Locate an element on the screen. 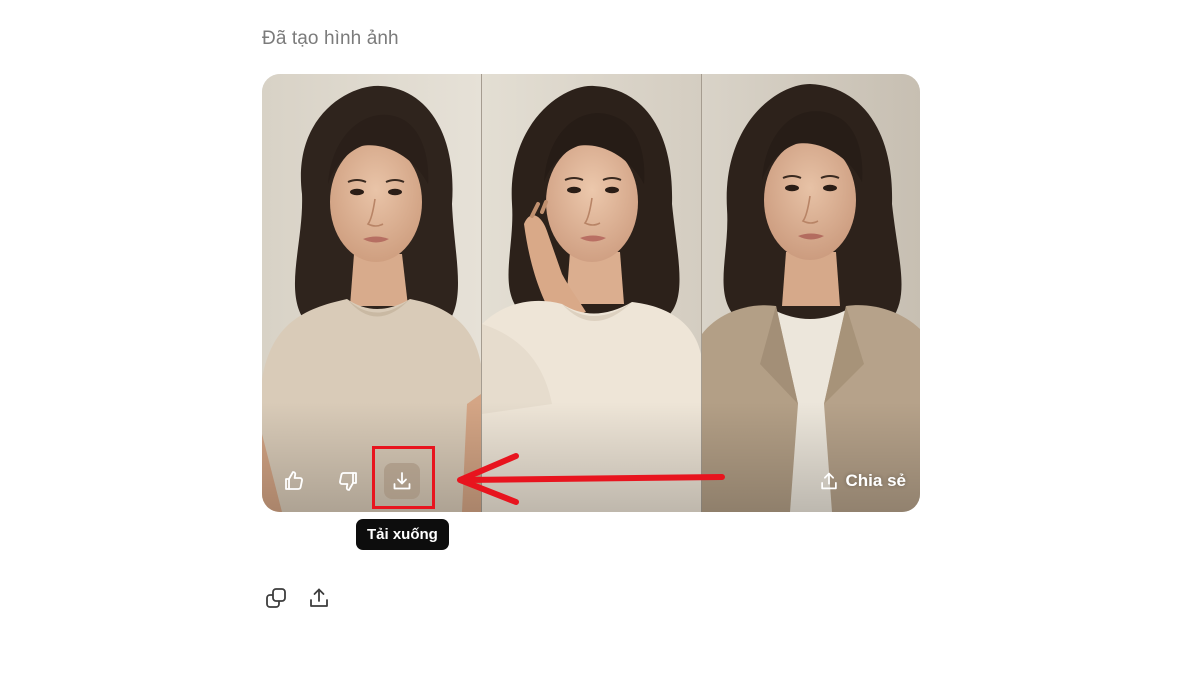 The width and height of the screenshot is (1200, 675). copy-icon is located at coordinates (276, 598).